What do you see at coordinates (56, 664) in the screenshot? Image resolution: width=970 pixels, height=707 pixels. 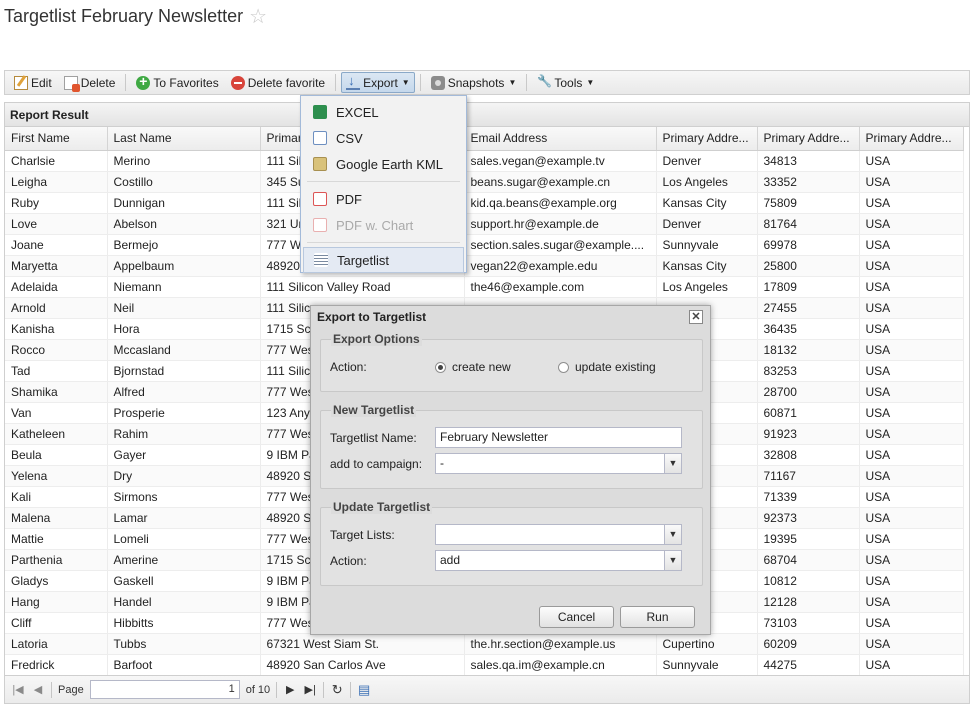 I see `table-cell: Fredrick` at bounding box center [56, 664].